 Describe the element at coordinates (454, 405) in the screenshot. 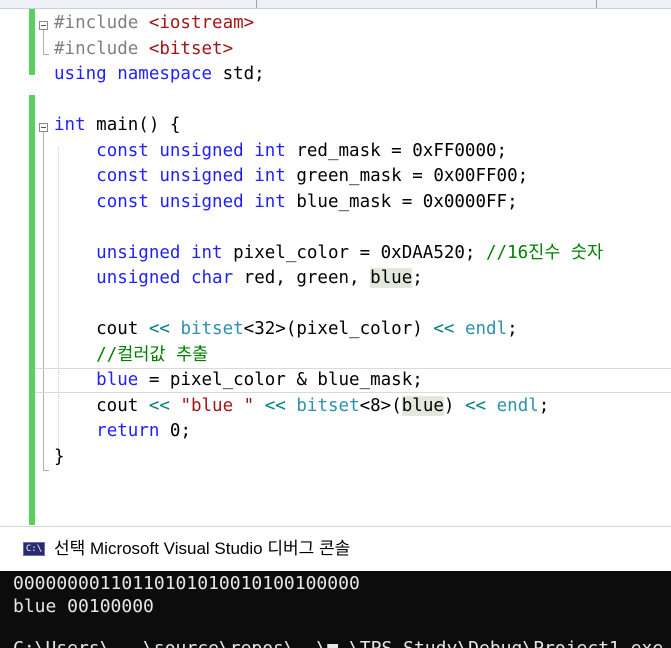

I see `code-token: )` at that location.